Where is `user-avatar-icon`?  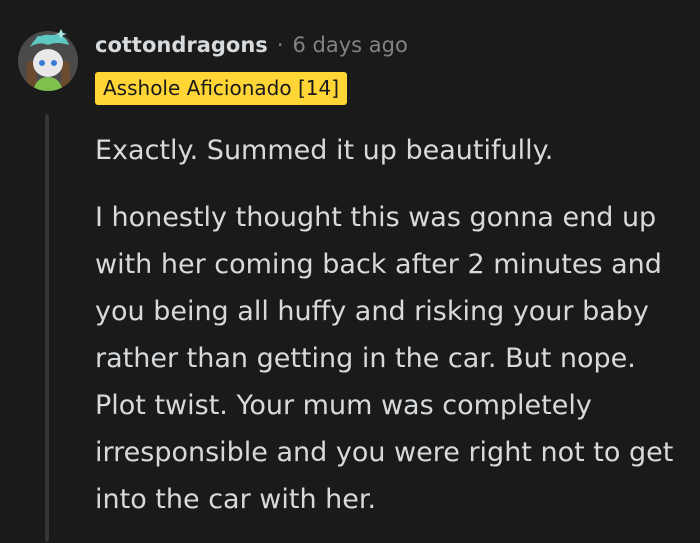 user-avatar-icon is located at coordinates (48, 56).